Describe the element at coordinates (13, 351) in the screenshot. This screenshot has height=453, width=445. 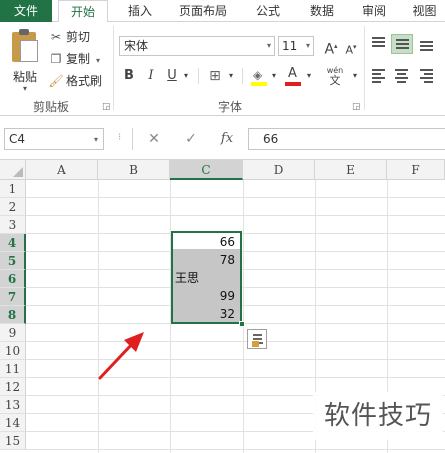
I see `row-header-10: 10` at that location.